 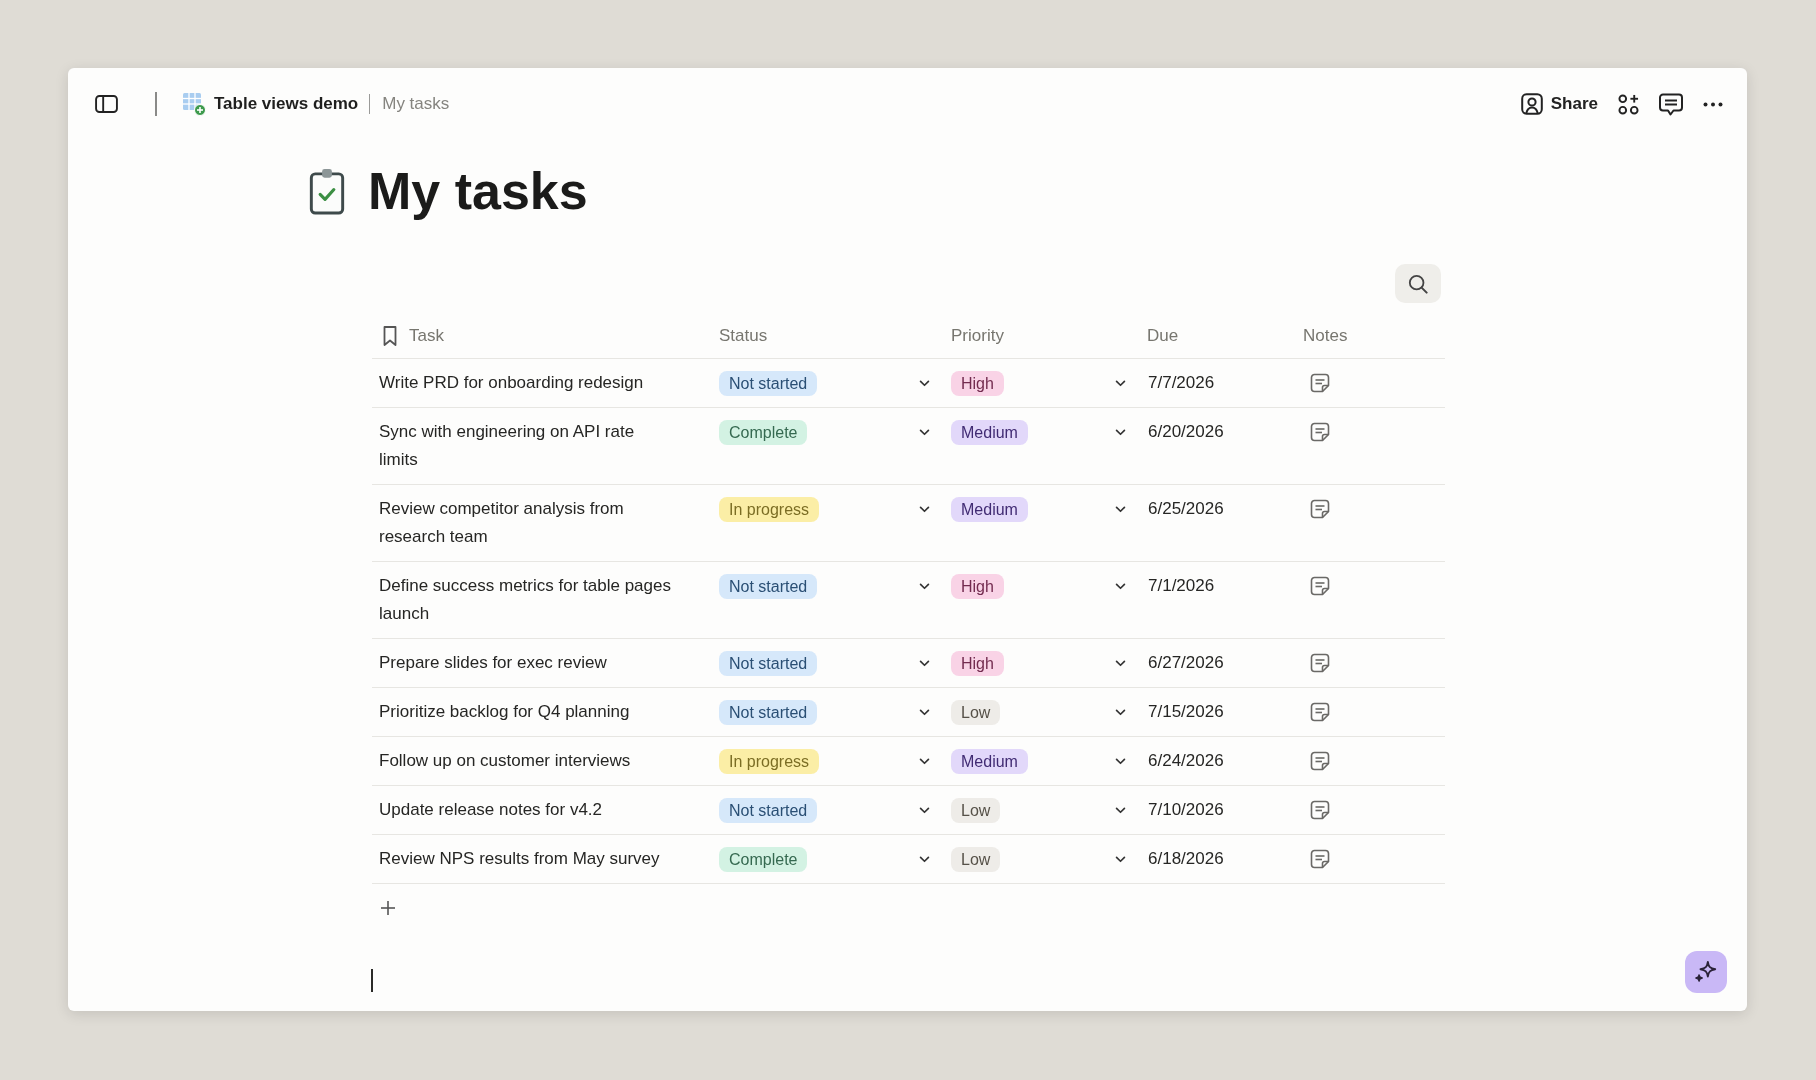 What do you see at coordinates (390, 335) in the screenshot?
I see `bookmark-icon` at bounding box center [390, 335].